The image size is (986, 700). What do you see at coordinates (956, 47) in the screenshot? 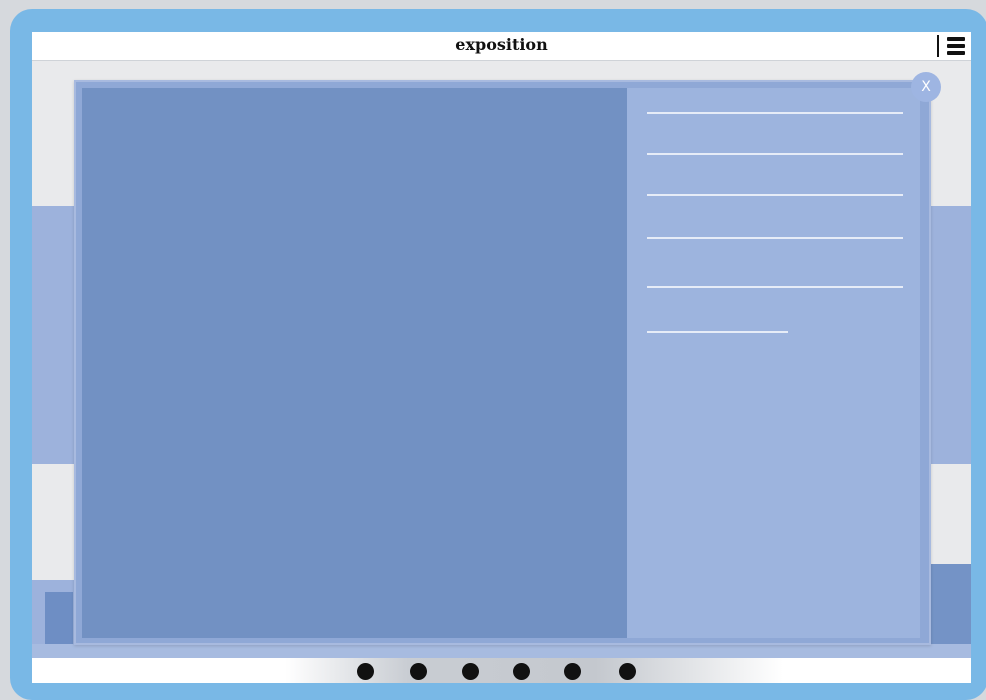
I see `hamburger-menu-icon` at bounding box center [956, 47].